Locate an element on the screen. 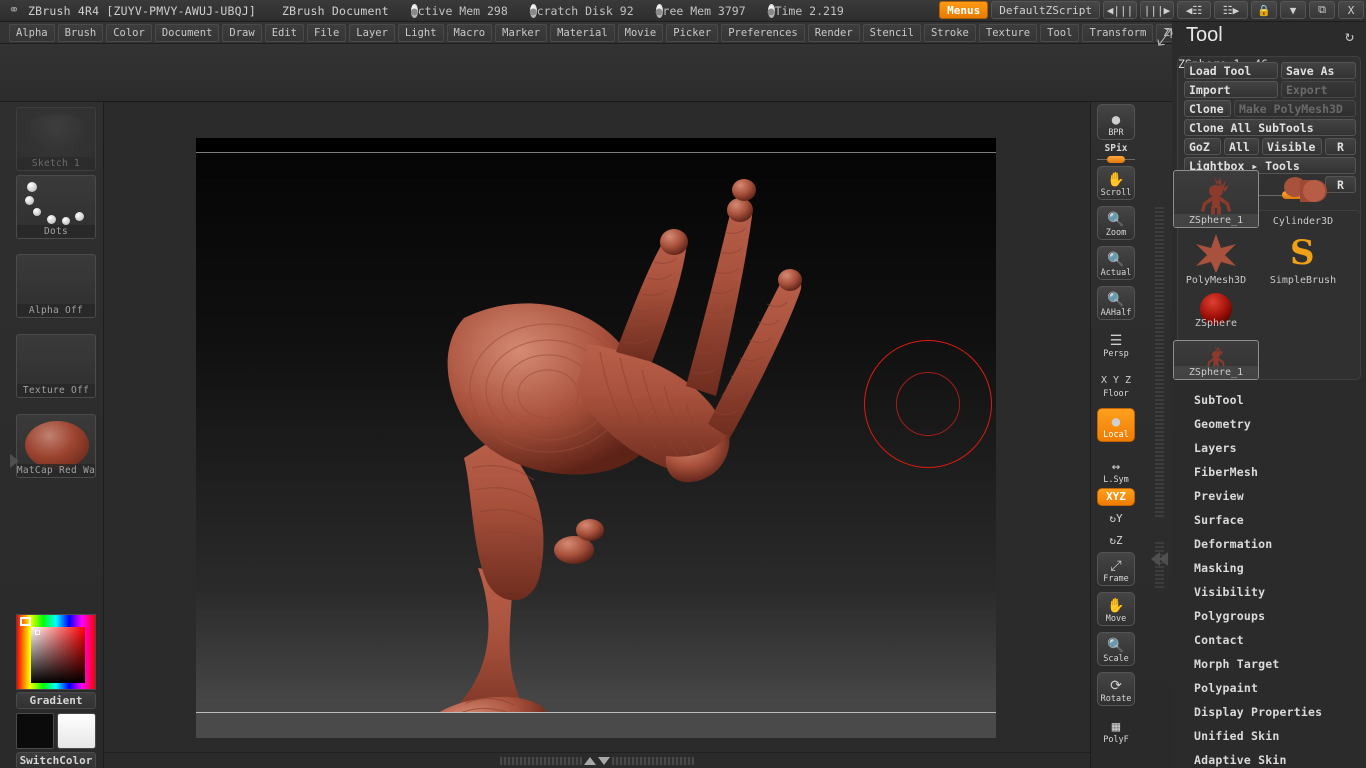  tool-section-contact: Contact is located at coordinates (1269, 640).